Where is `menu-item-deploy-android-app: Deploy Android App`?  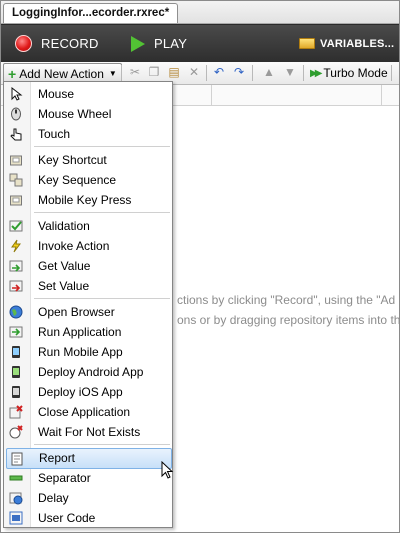 menu-item-deploy-android-app: Deploy Android App is located at coordinates (88, 372).